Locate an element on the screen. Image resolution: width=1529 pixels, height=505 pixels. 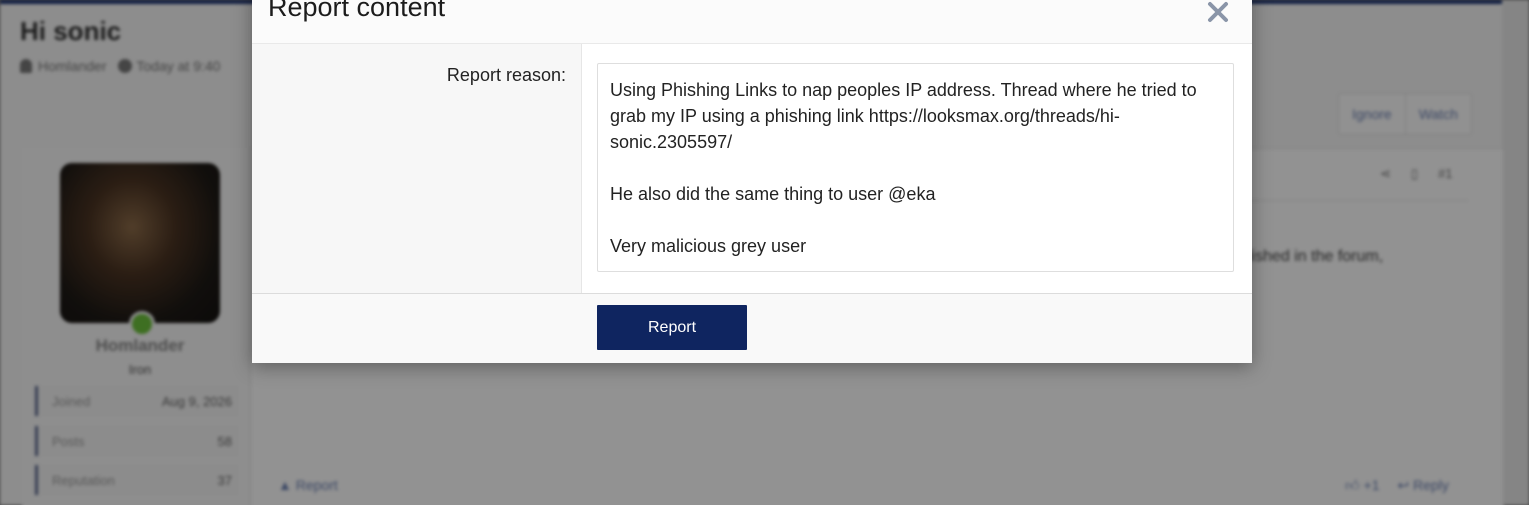
report-reason-label: Report reason: is located at coordinates (506, 75).